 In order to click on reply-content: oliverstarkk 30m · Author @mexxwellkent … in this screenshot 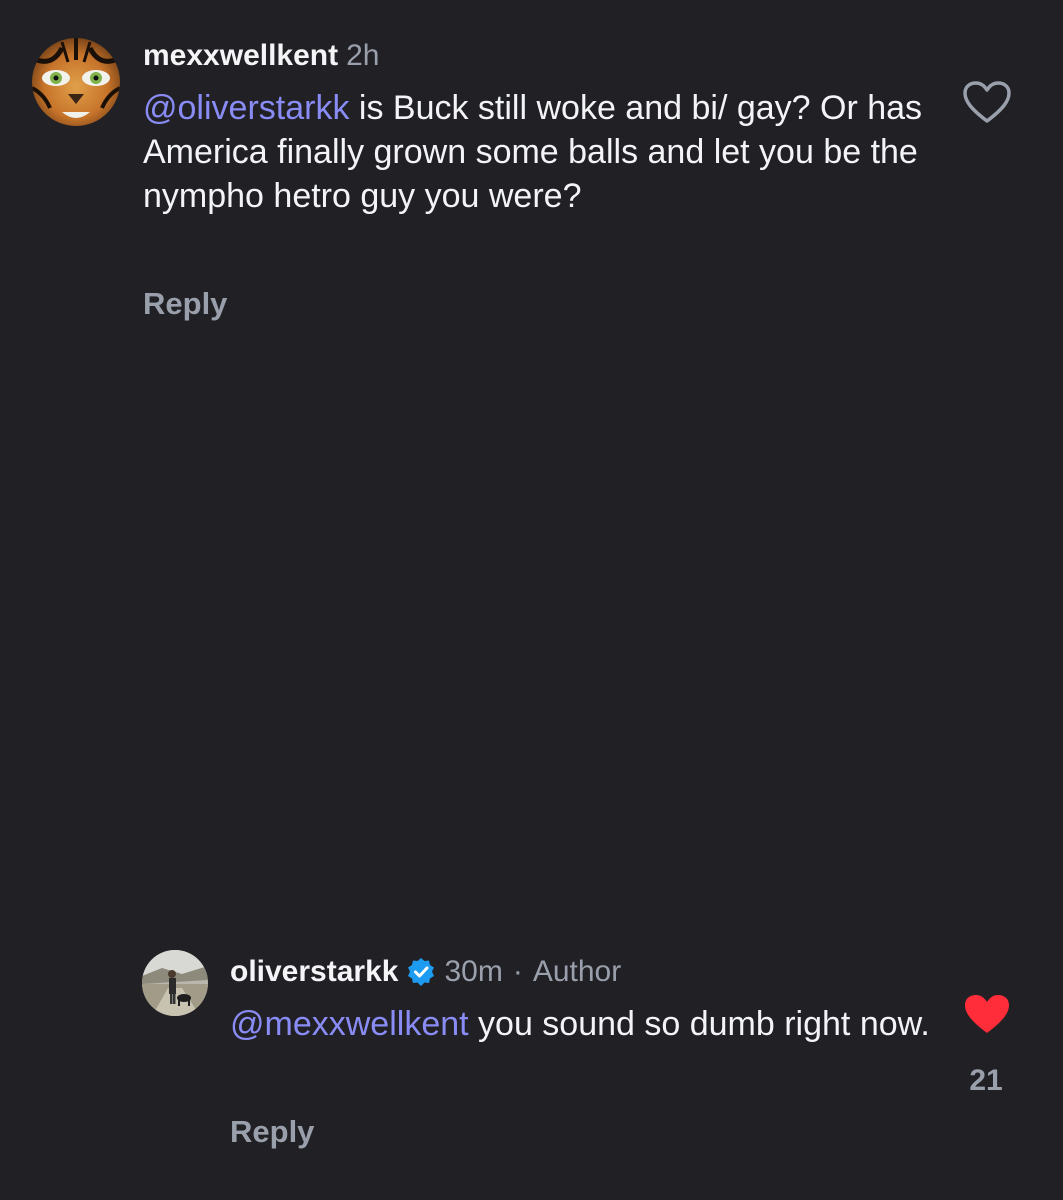, I will do `click(580, 1000)`.